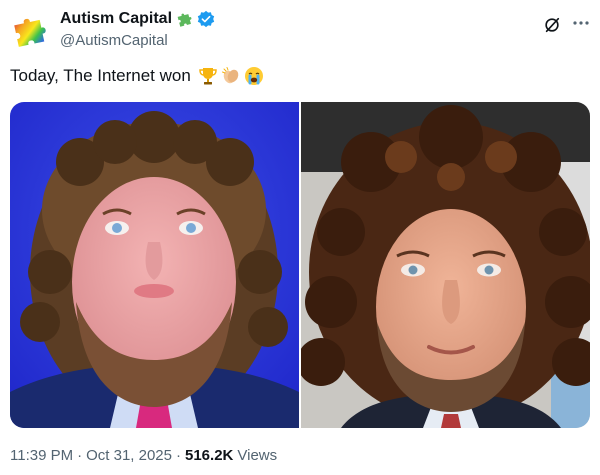 The height and width of the screenshot is (475, 600). What do you see at coordinates (231, 76) in the screenshot?
I see `clapping-hands-icon` at bounding box center [231, 76].